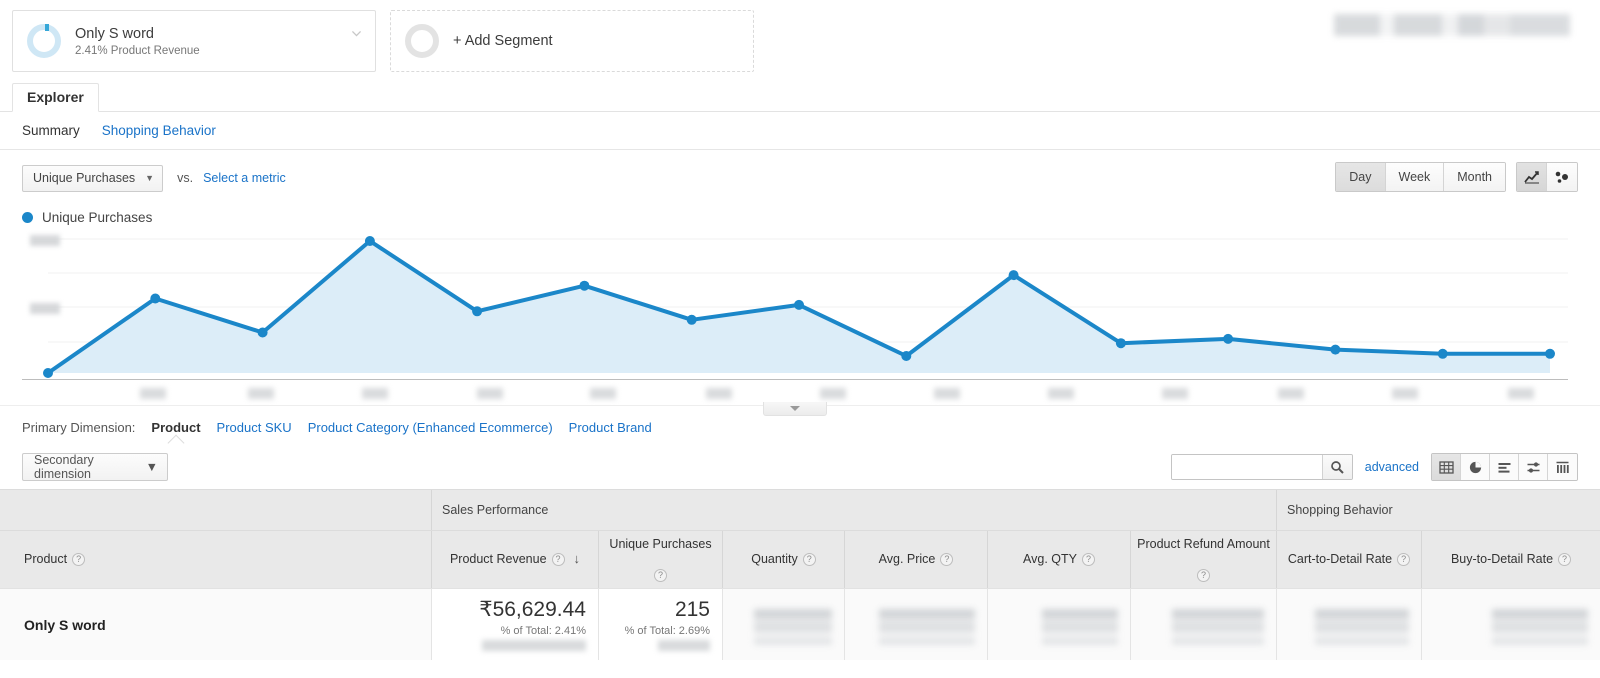 The height and width of the screenshot is (678, 1600). I want to click on primary-dimension-product-sku: Product SKU, so click(254, 427).